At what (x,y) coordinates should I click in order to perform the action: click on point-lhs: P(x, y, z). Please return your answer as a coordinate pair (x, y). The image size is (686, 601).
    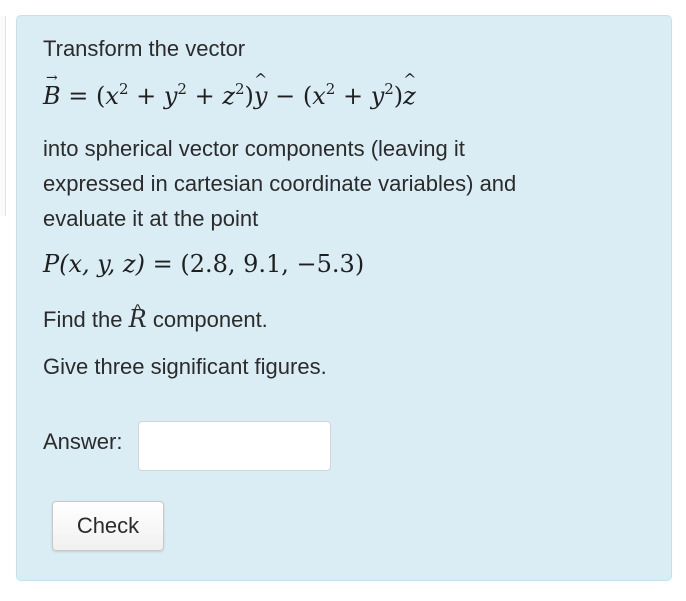
    Looking at the image, I should click on (94, 264).